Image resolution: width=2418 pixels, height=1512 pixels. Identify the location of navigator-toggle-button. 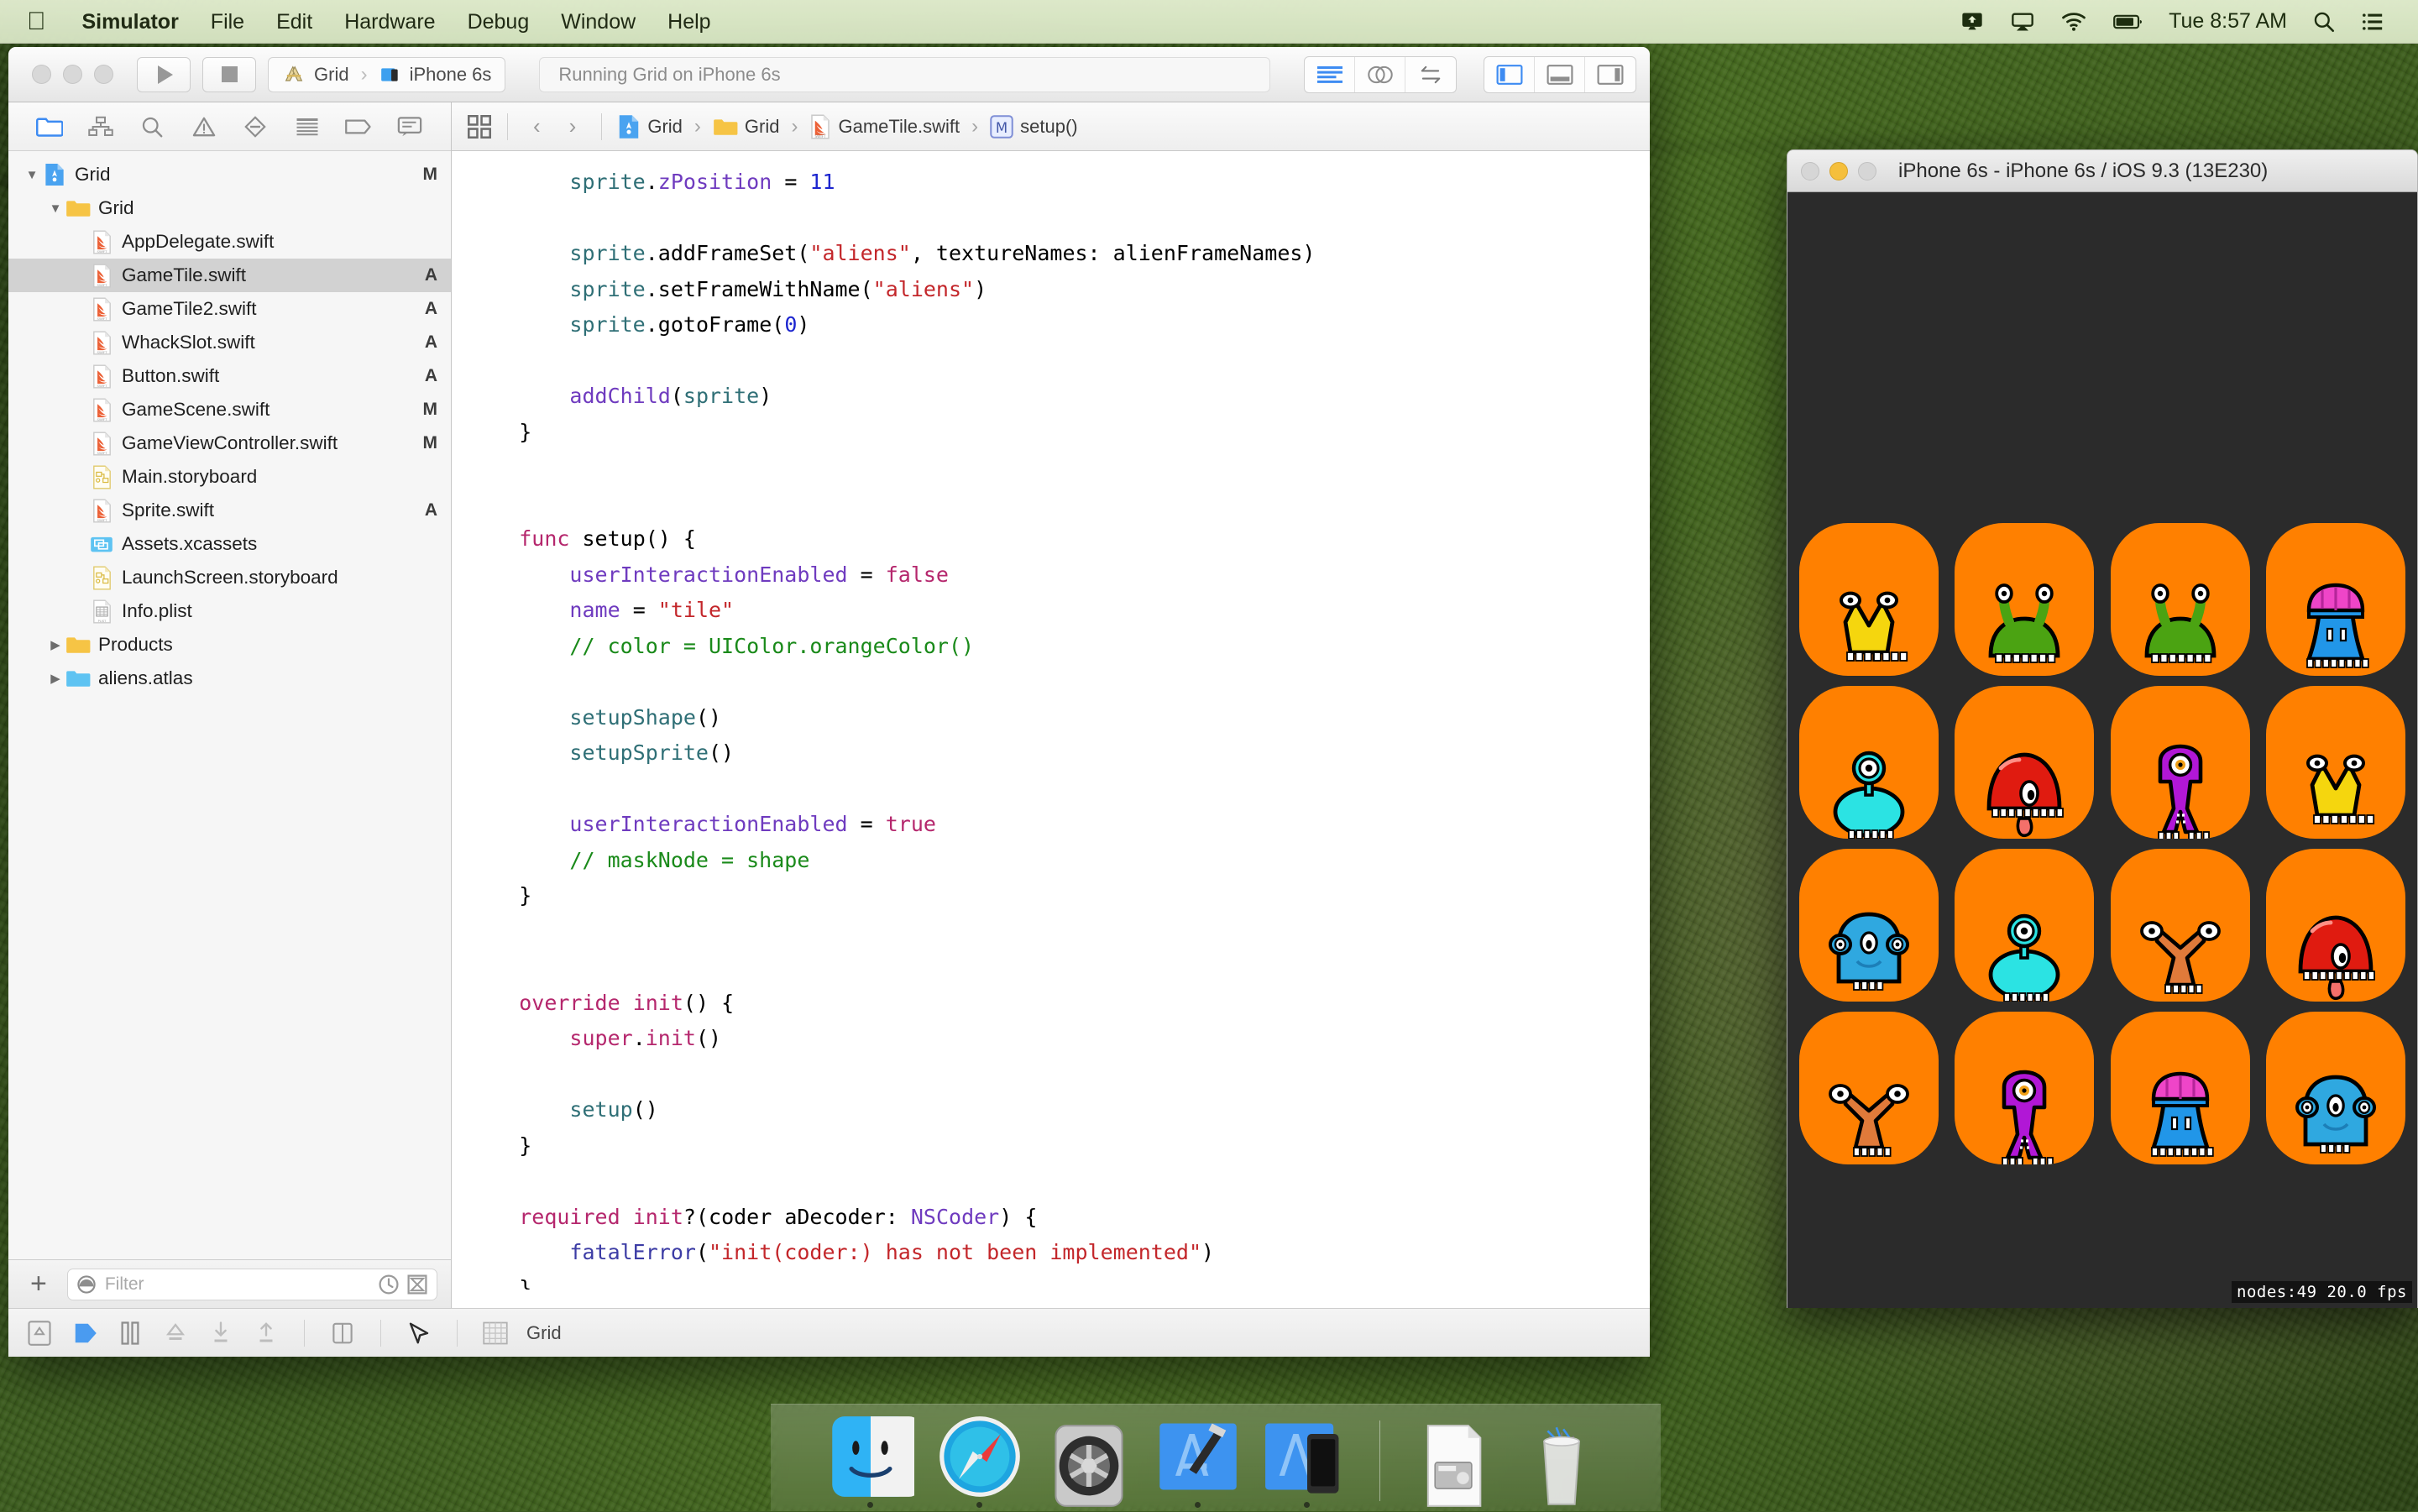
(1509, 74).